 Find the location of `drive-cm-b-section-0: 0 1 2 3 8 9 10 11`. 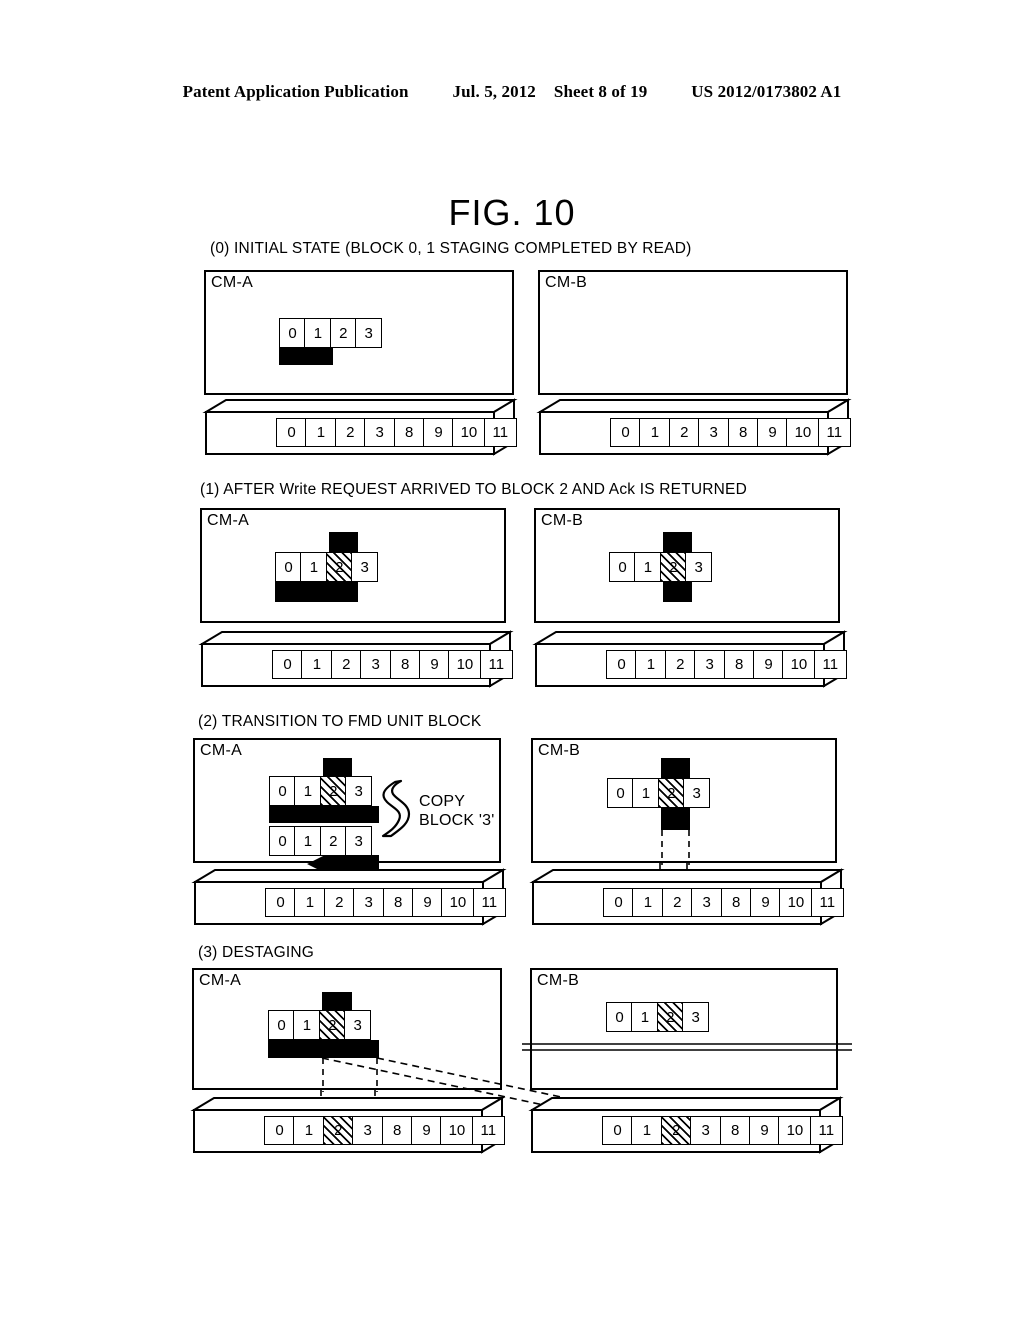

drive-cm-b-section-0: 0 1 2 3 8 9 10 11 is located at coordinates (694, 427).